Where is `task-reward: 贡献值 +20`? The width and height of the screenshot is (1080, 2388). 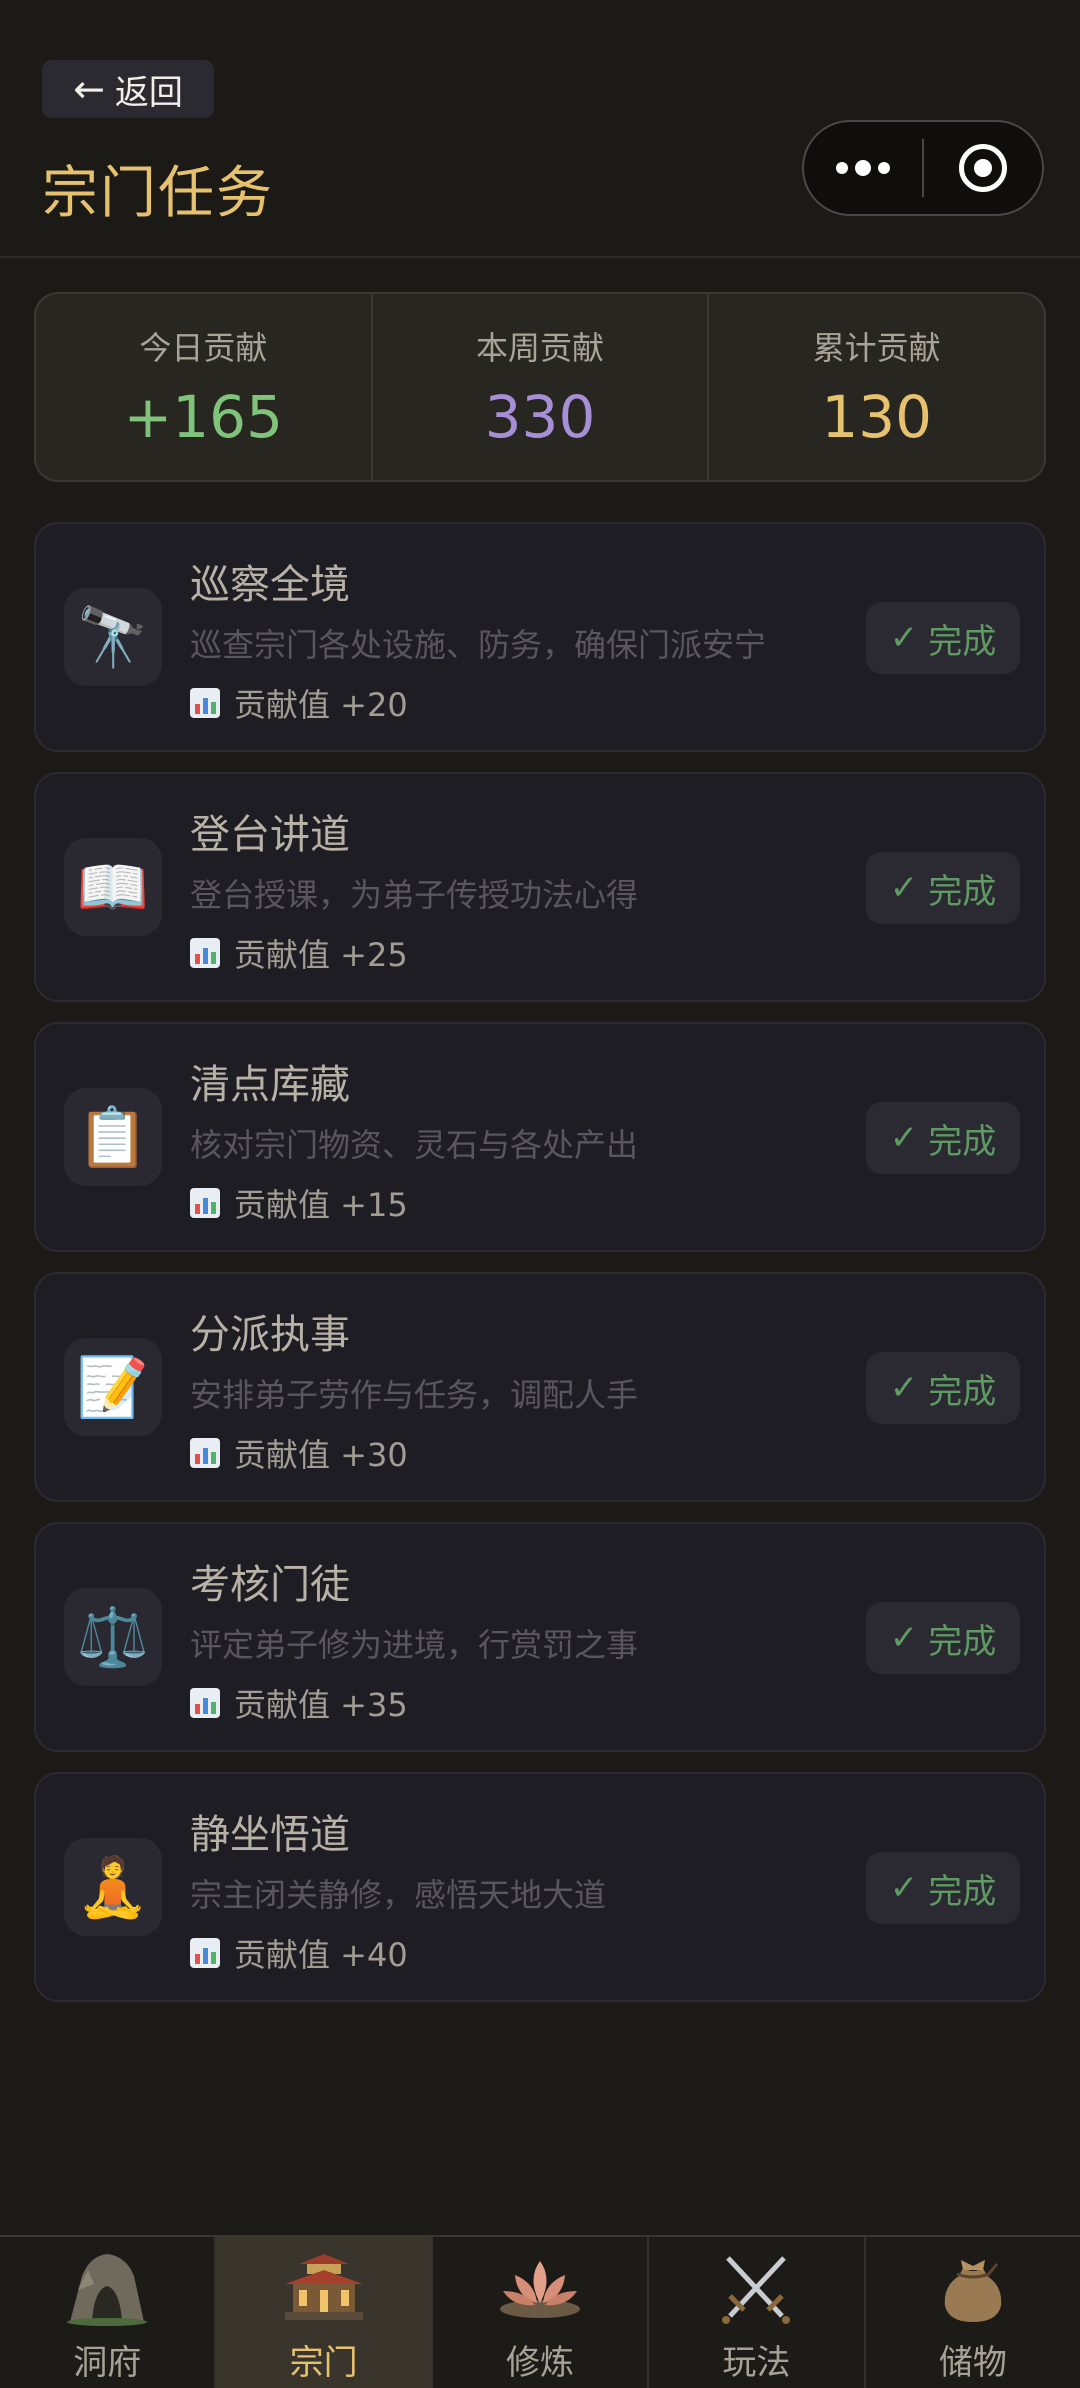 task-reward: 贡献值 +20 is located at coordinates (299, 703).